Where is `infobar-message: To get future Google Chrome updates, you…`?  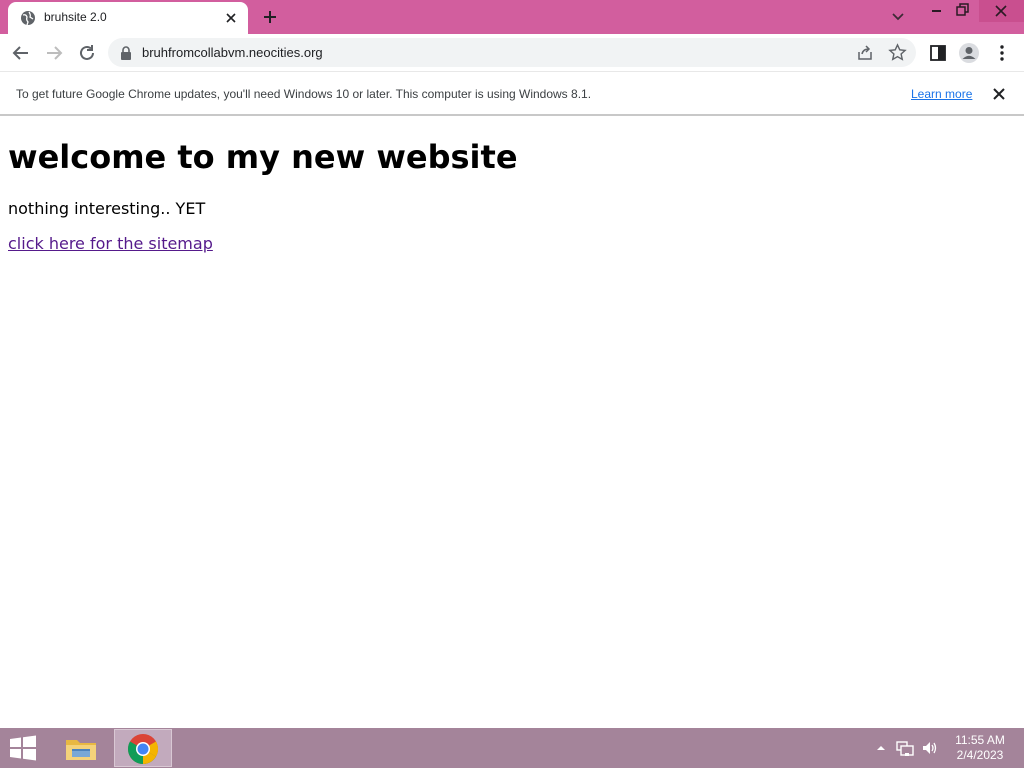
infobar-message: To get future Google Chrome updates, you… is located at coordinates (304, 94).